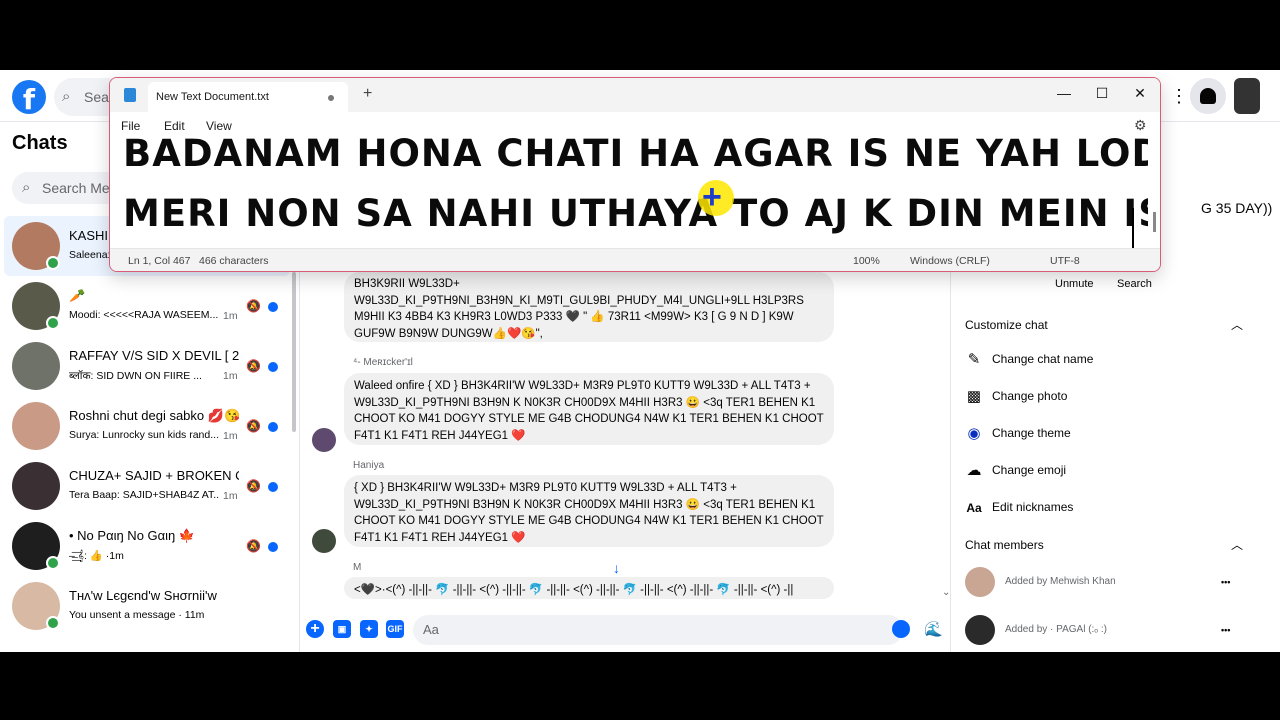  I want to click on member-added-by: Added by Mehwish Khan, so click(1060, 581).